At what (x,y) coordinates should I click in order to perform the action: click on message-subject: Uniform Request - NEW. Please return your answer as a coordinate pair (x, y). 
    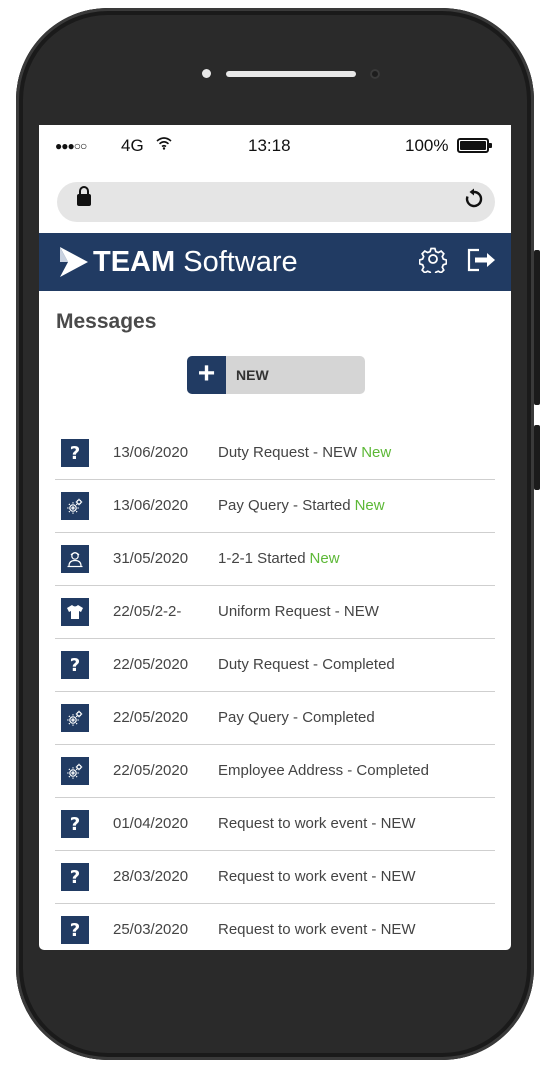
    Looking at the image, I should click on (298, 611).